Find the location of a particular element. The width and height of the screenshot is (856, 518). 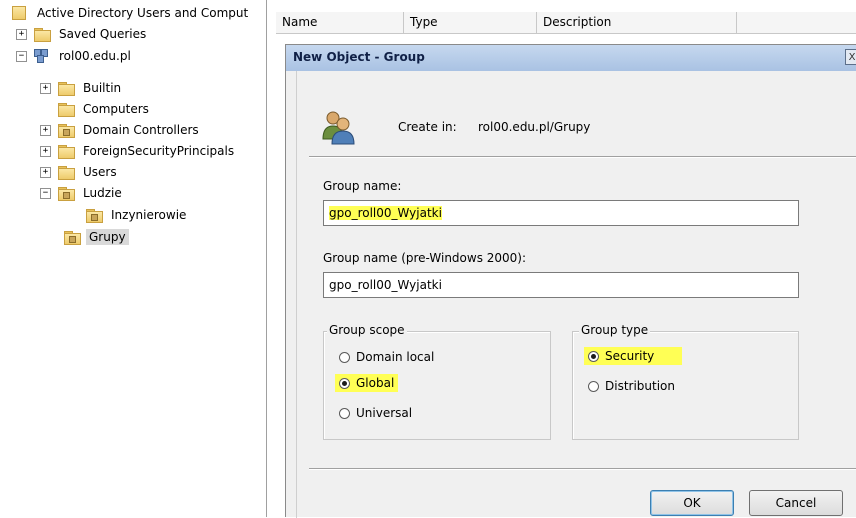

scope-global-option: Global is located at coordinates (367, 383).